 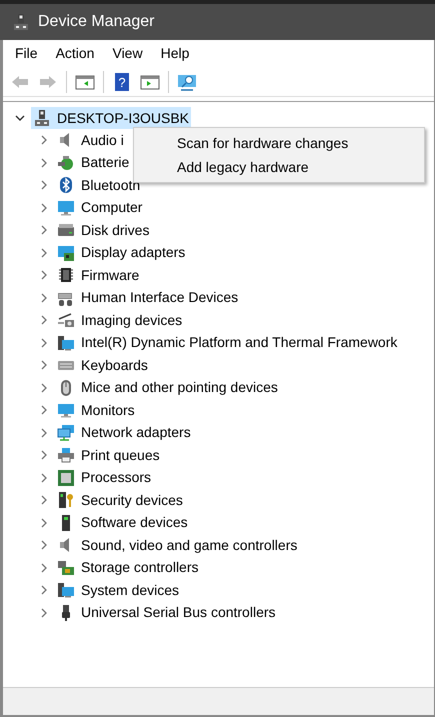 I want to click on processor-icon, so click(x=66, y=477).